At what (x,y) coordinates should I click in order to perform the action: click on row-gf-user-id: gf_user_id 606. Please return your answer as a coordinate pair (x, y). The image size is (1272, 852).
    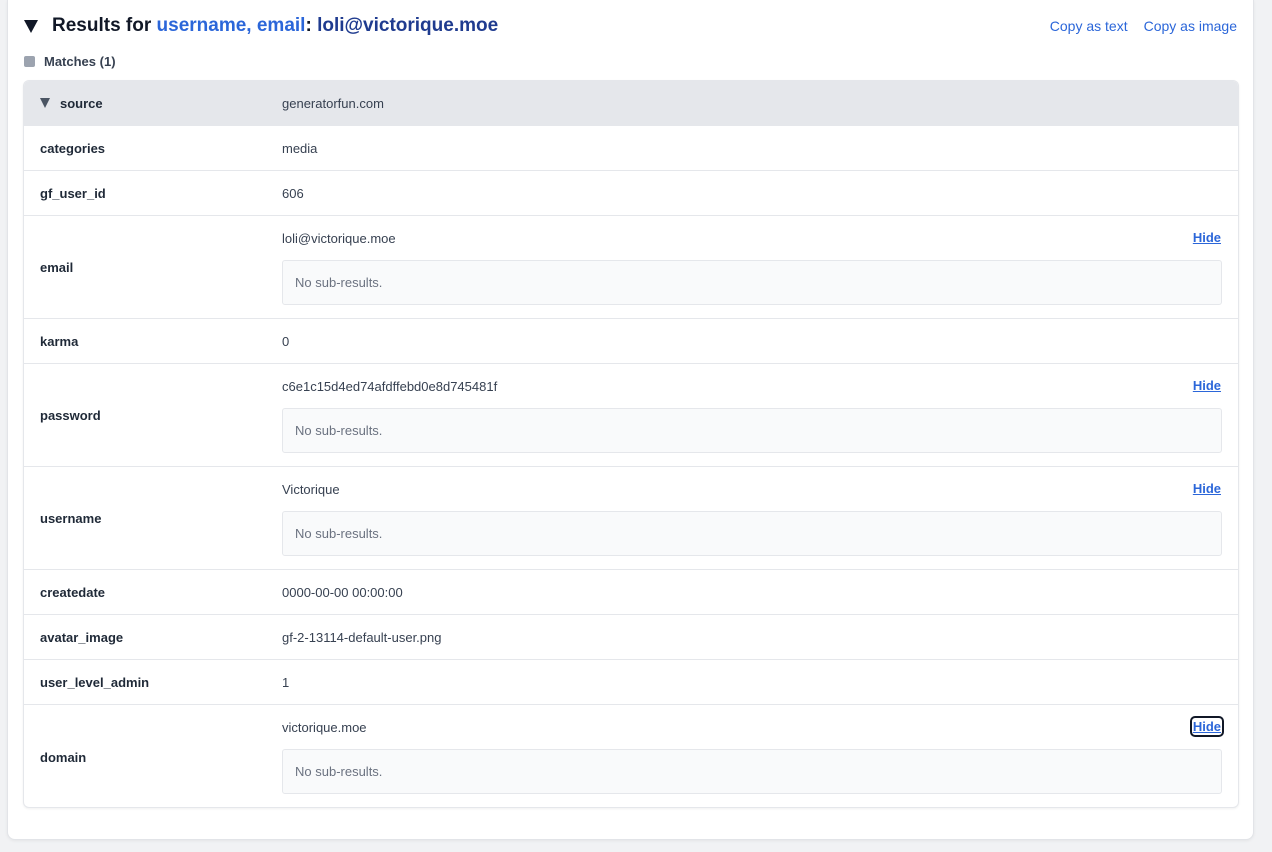
    Looking at the image, I should click on (631, 193).